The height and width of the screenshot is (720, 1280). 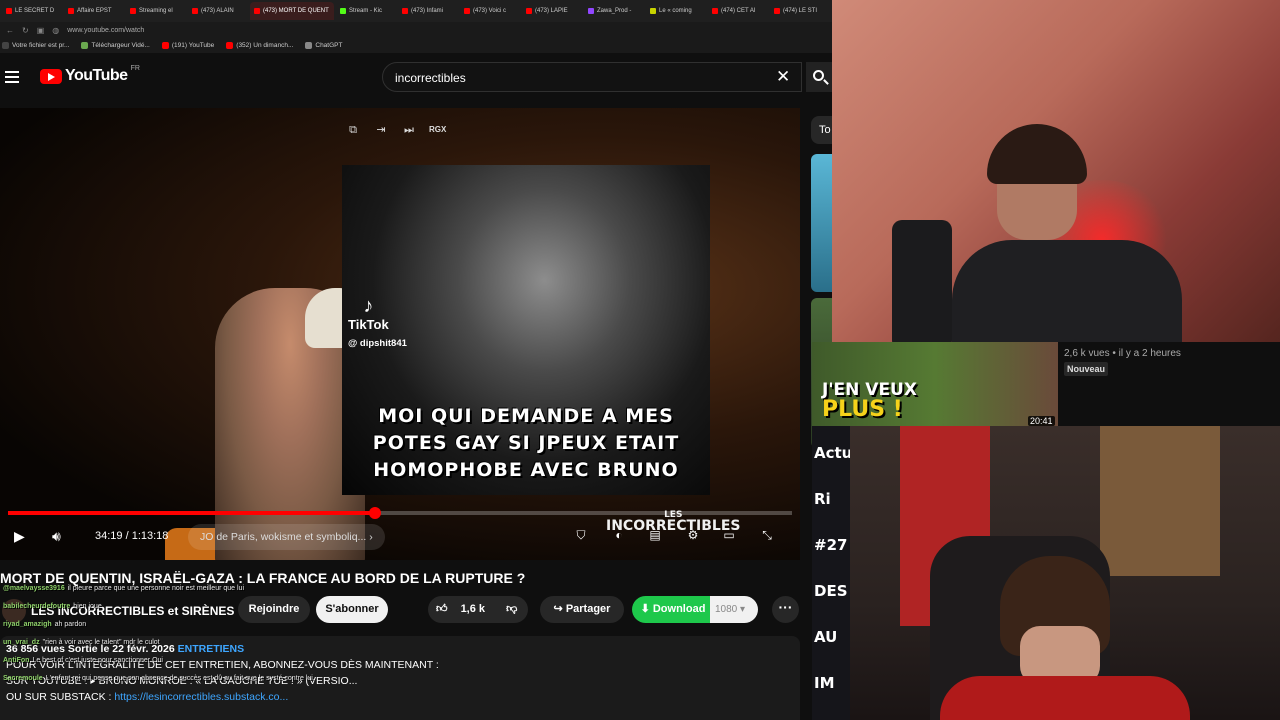 What do you see at coordinates (41, 30) in the screenshot?
I see `vpn-icon: ▣` at bounding box center [41, 30].